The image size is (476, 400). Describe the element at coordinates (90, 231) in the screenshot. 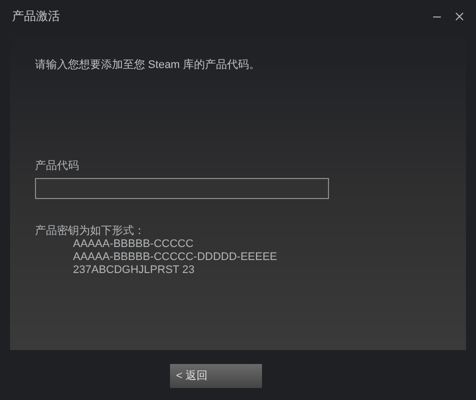

I see `format-heading: 产品密钥为如下形式：` at that location.